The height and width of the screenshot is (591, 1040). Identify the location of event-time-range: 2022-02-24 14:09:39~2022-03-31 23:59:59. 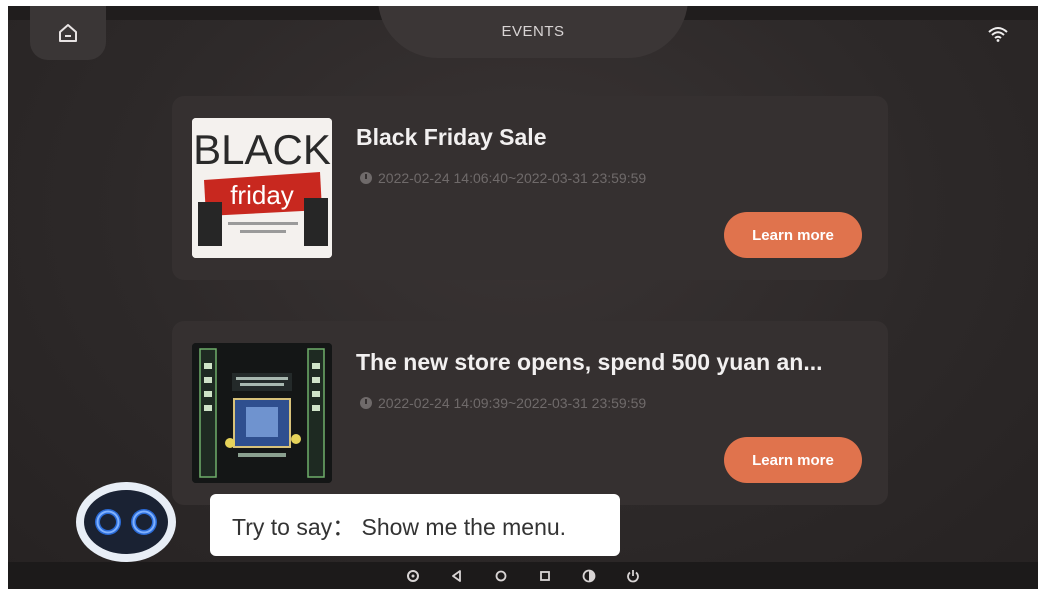
(512, 403).